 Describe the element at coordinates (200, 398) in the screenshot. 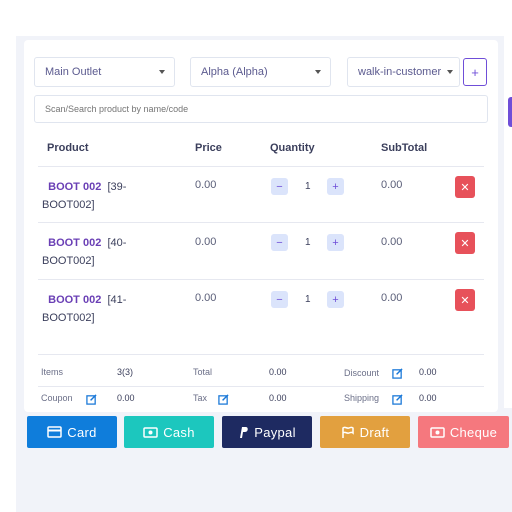

I see `tax-label: Tax` at that location.